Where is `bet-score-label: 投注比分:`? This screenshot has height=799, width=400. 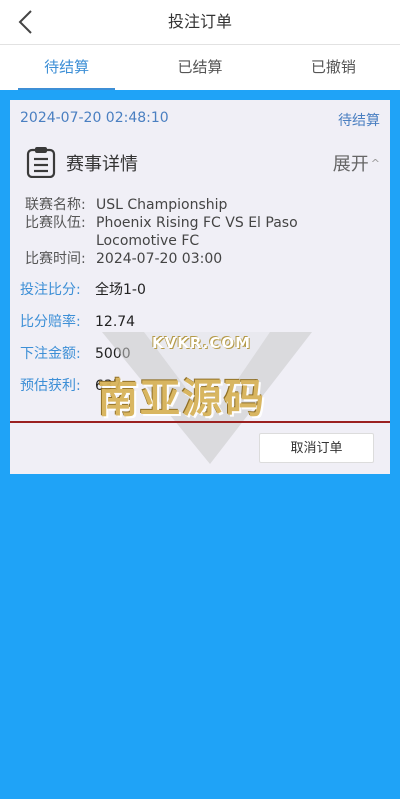
bet-score-label: 投注比分: is located at coordinates (50, 290).